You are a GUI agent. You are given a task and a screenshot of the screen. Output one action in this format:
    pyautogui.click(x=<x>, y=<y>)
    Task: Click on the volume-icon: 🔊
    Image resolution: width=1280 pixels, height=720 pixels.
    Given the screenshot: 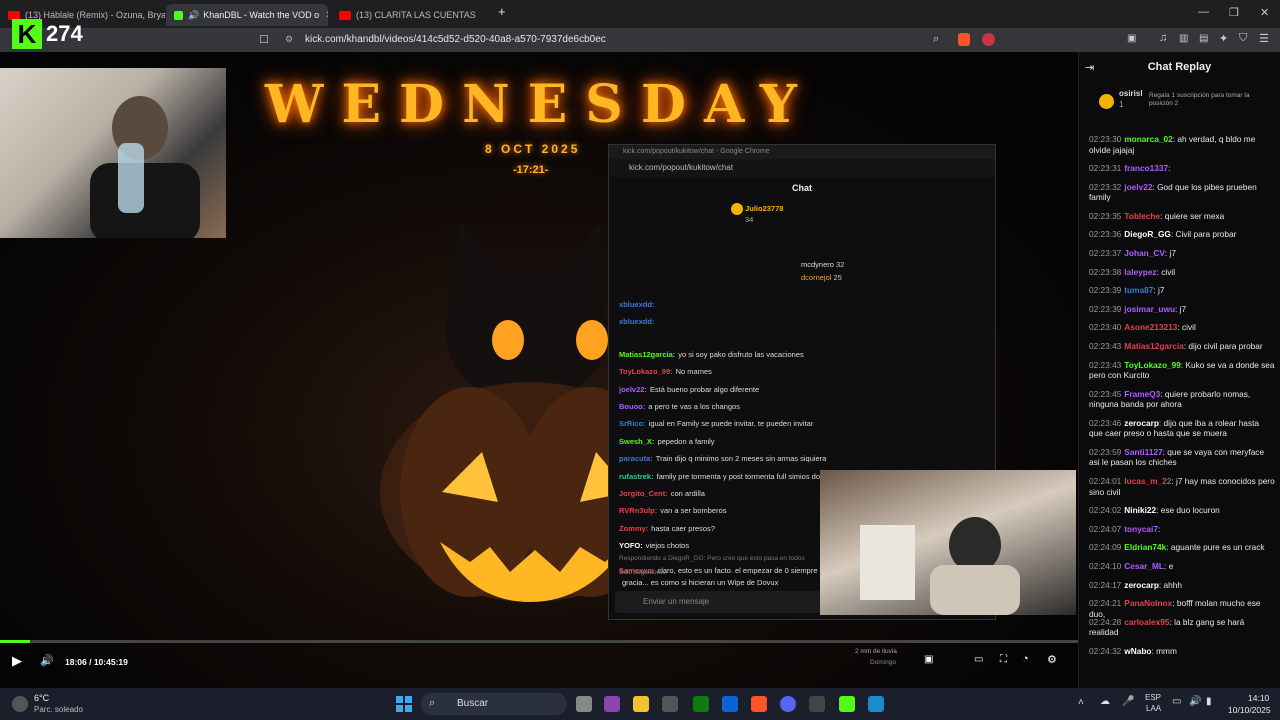 What is the action you would take?
    pyautogui.click(x=47, y=660)
    